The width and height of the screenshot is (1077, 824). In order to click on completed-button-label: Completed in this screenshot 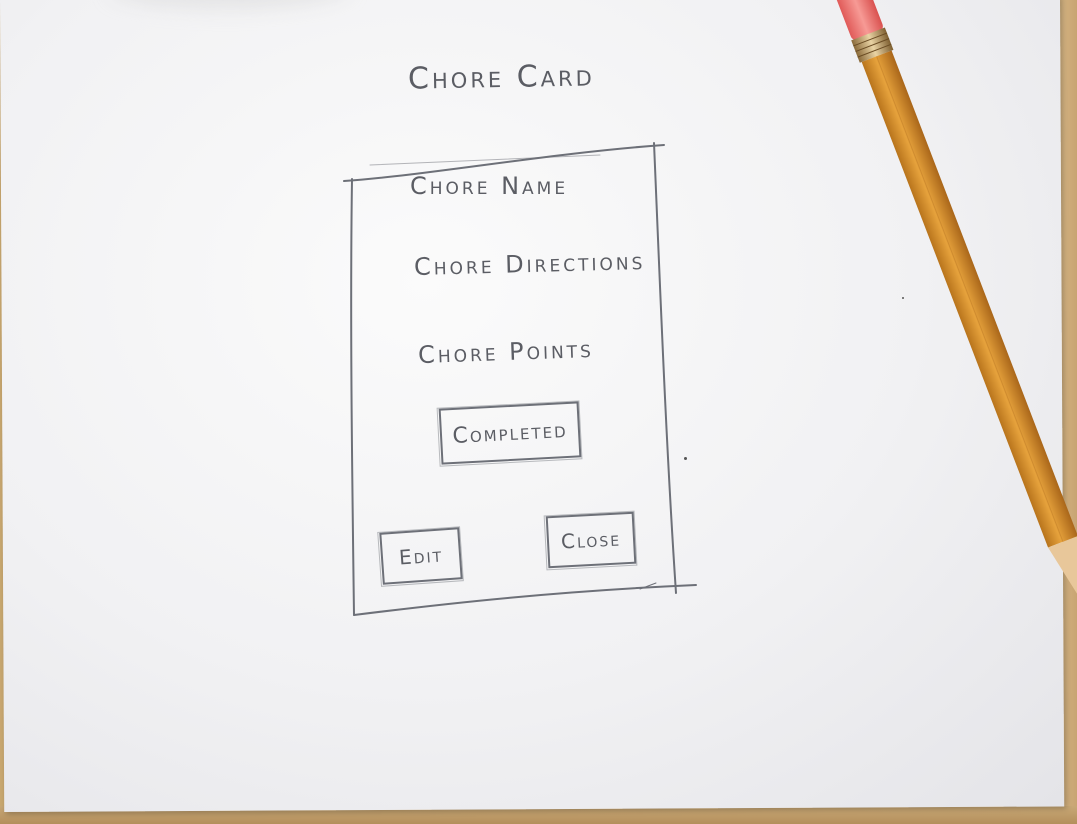, I will do `click(510, 433)`.